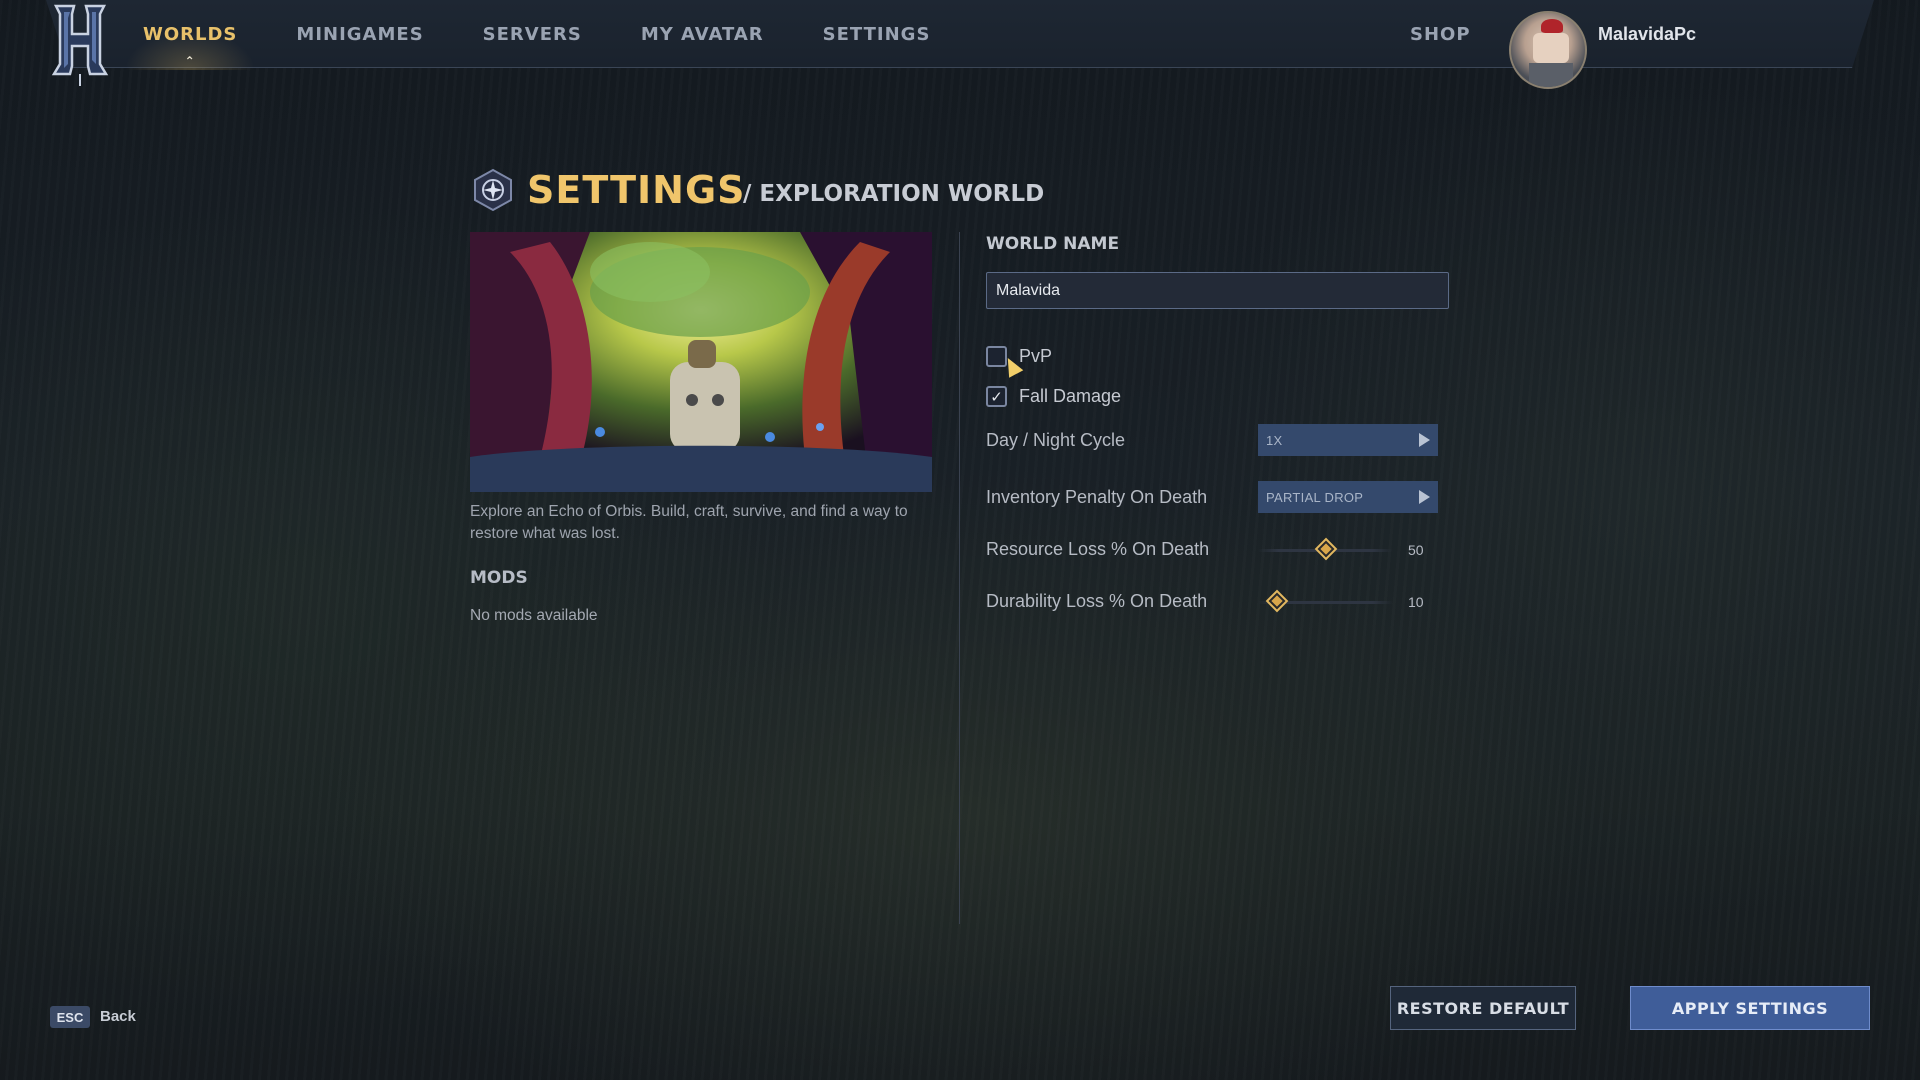 The width and height of the screenshot is (1920, 1080). I want to click on nav-minigames: MINIGAMES, so click(359, 34).